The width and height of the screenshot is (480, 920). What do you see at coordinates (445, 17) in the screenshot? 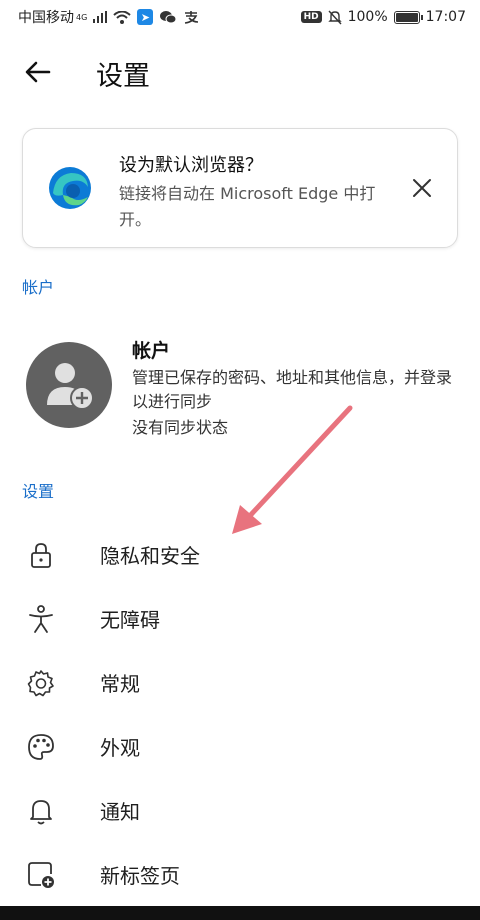
I see `clock: 17:07` at bounding box center [445, 17].